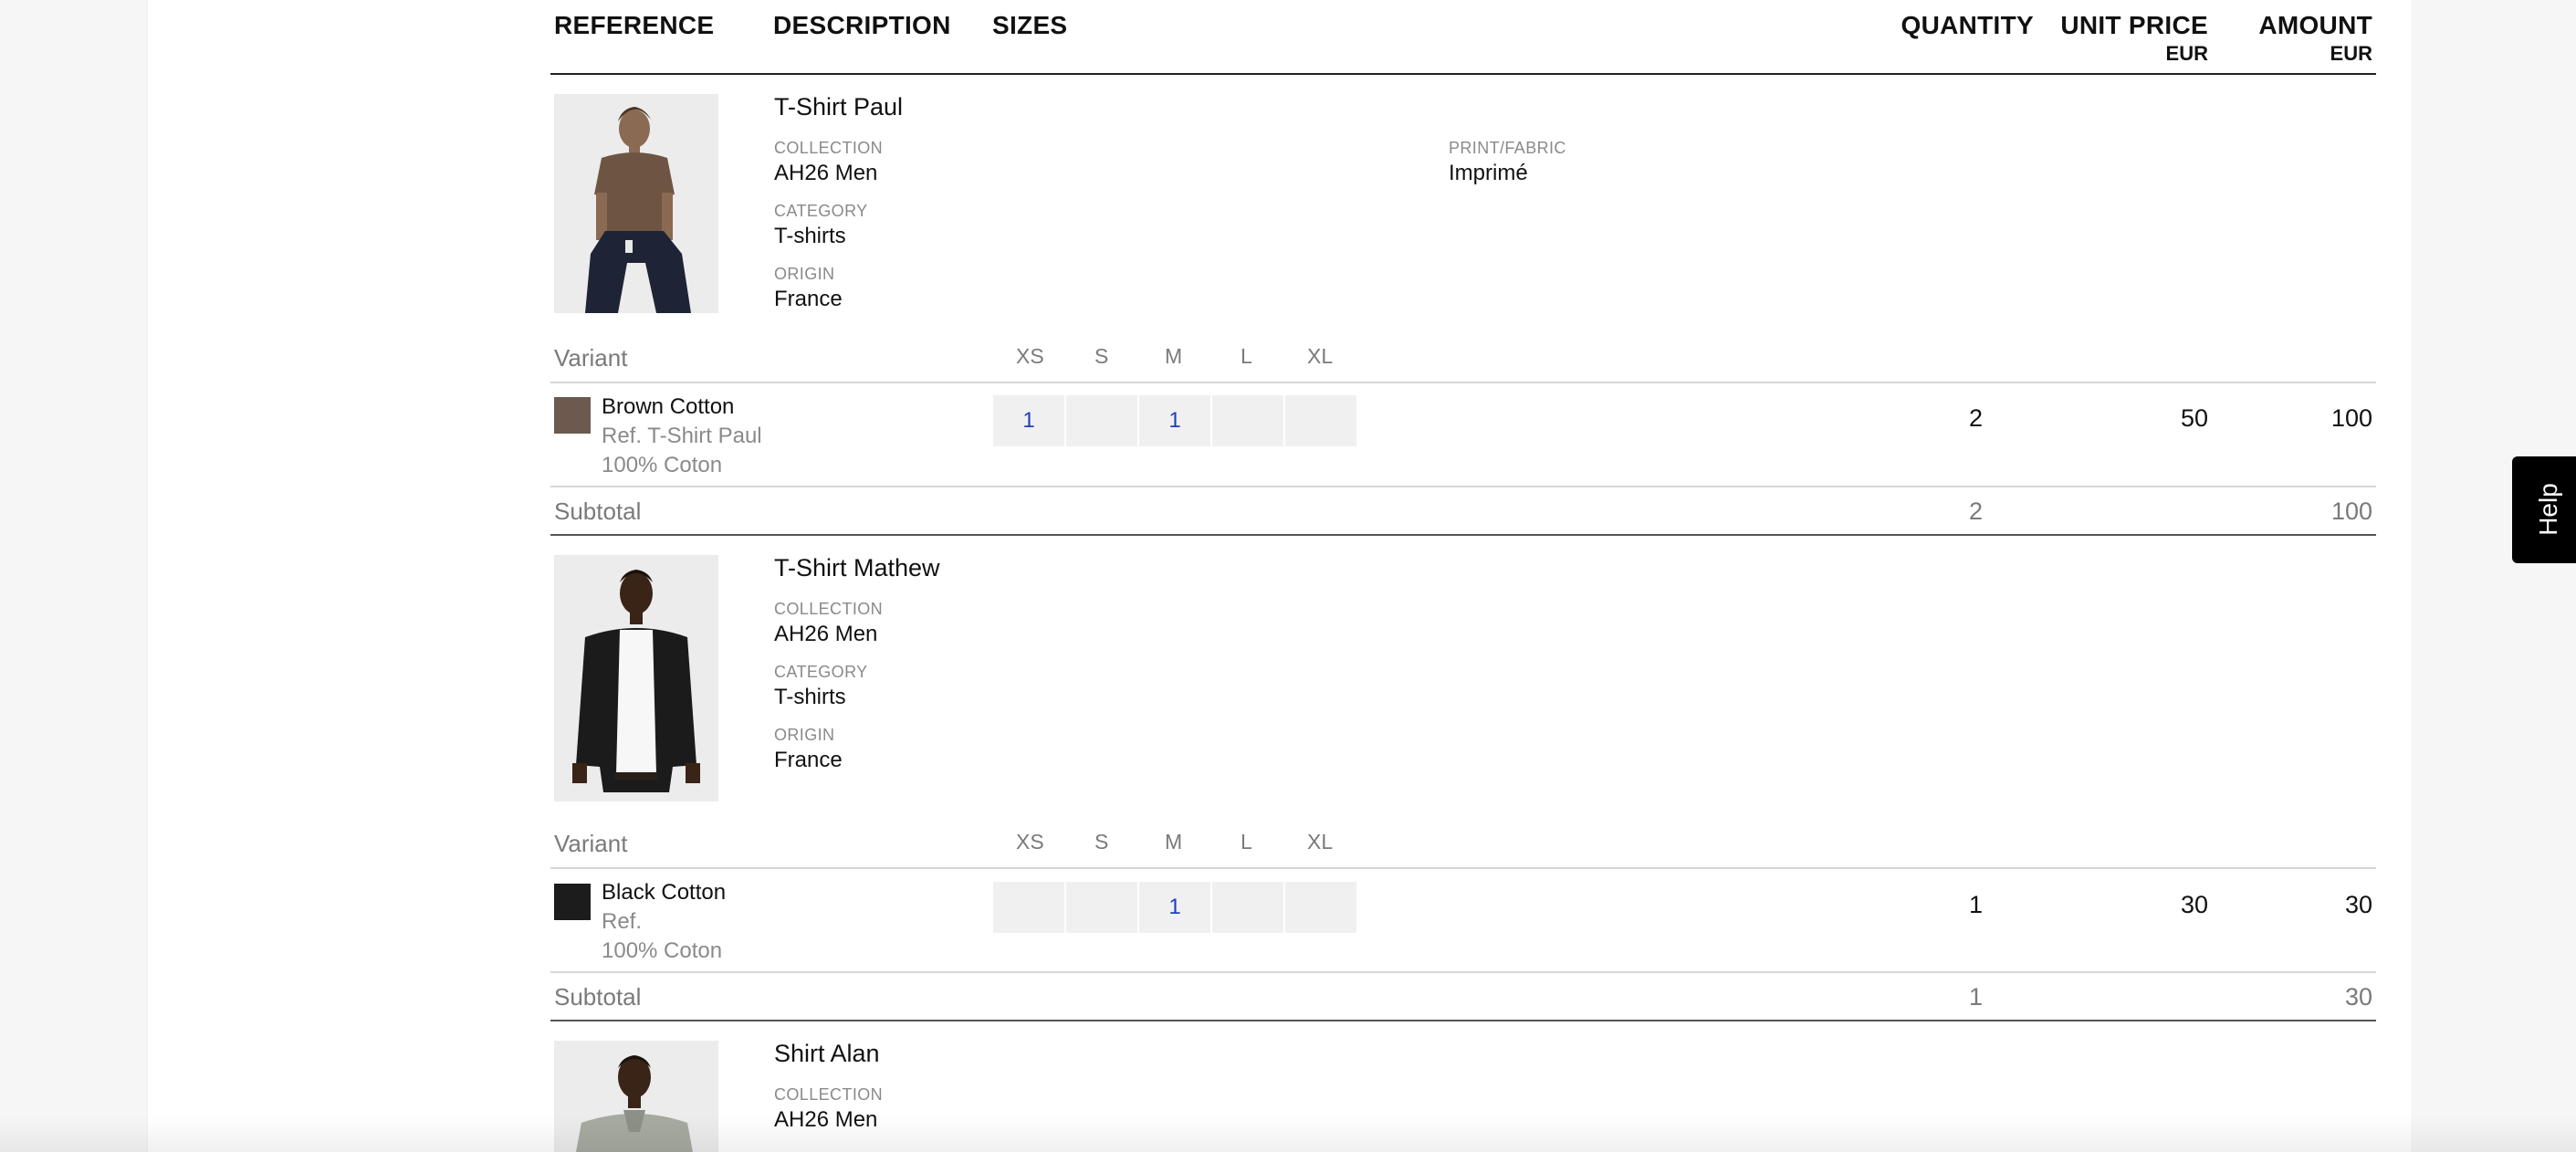  Describe the element at coordinates (2351, 418) in the screenshot. I see `variant-amount: 100` at that location.